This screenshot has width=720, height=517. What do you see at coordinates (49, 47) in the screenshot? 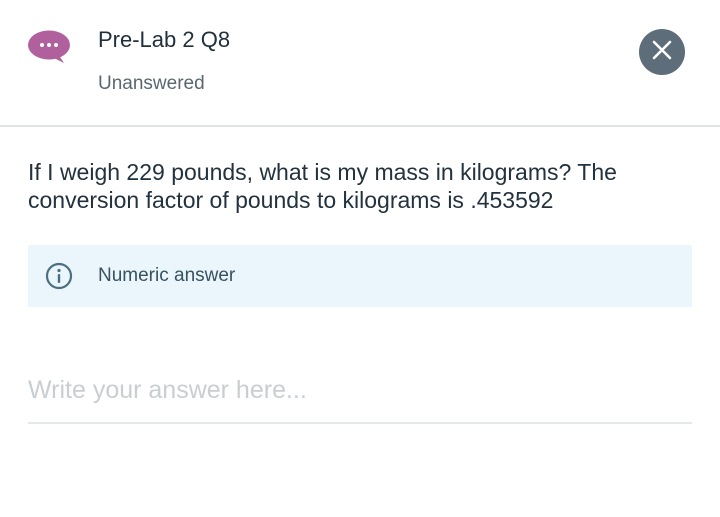
I see `chat-bubble-icon` at bounding box center [49, 47].